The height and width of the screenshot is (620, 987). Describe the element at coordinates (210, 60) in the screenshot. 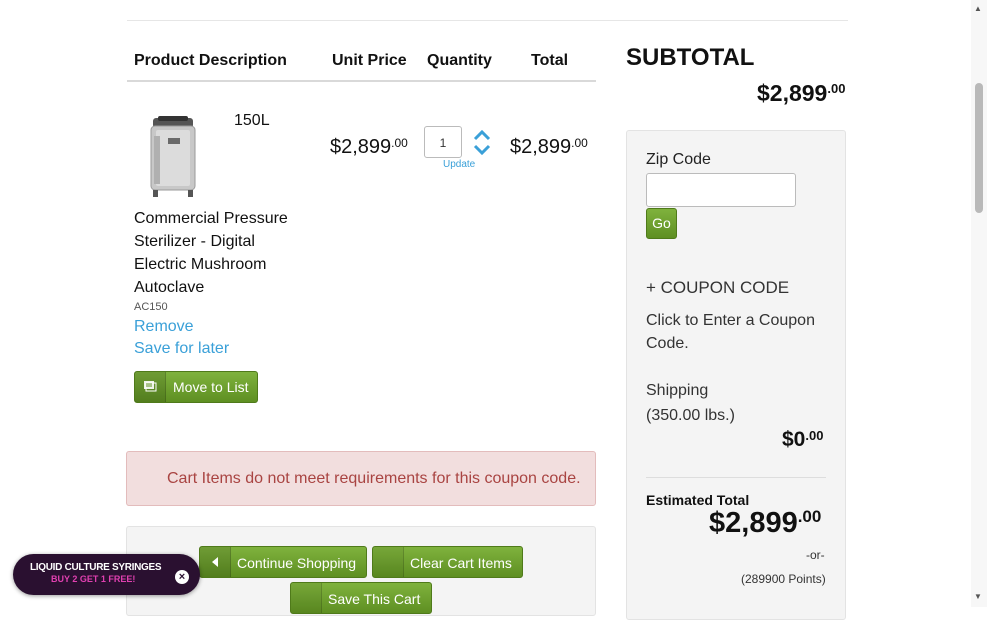

I see `header-product-description: Product Description` at that location.